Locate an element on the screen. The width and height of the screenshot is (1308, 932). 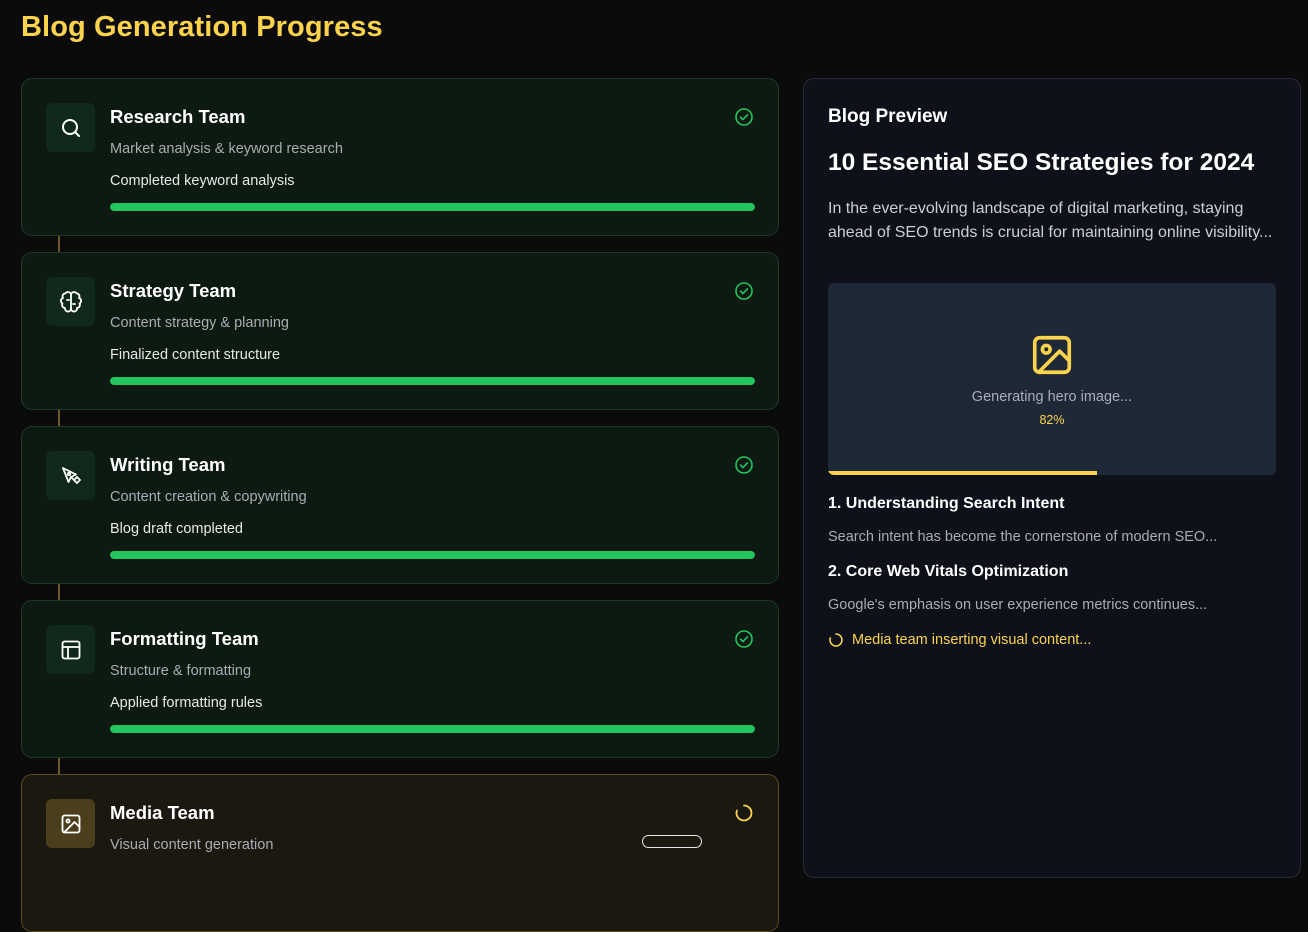
article-title: 10 Essential SEO Strategies for 2024 is located at coordinates (1041, 162).